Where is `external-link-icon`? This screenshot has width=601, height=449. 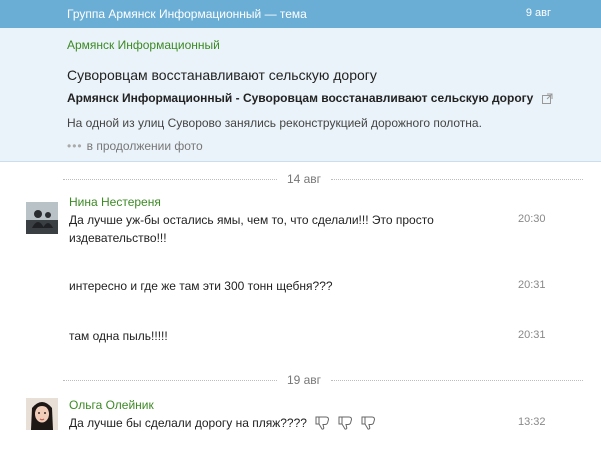 external-link-icon is located at coordinates (547, 99).